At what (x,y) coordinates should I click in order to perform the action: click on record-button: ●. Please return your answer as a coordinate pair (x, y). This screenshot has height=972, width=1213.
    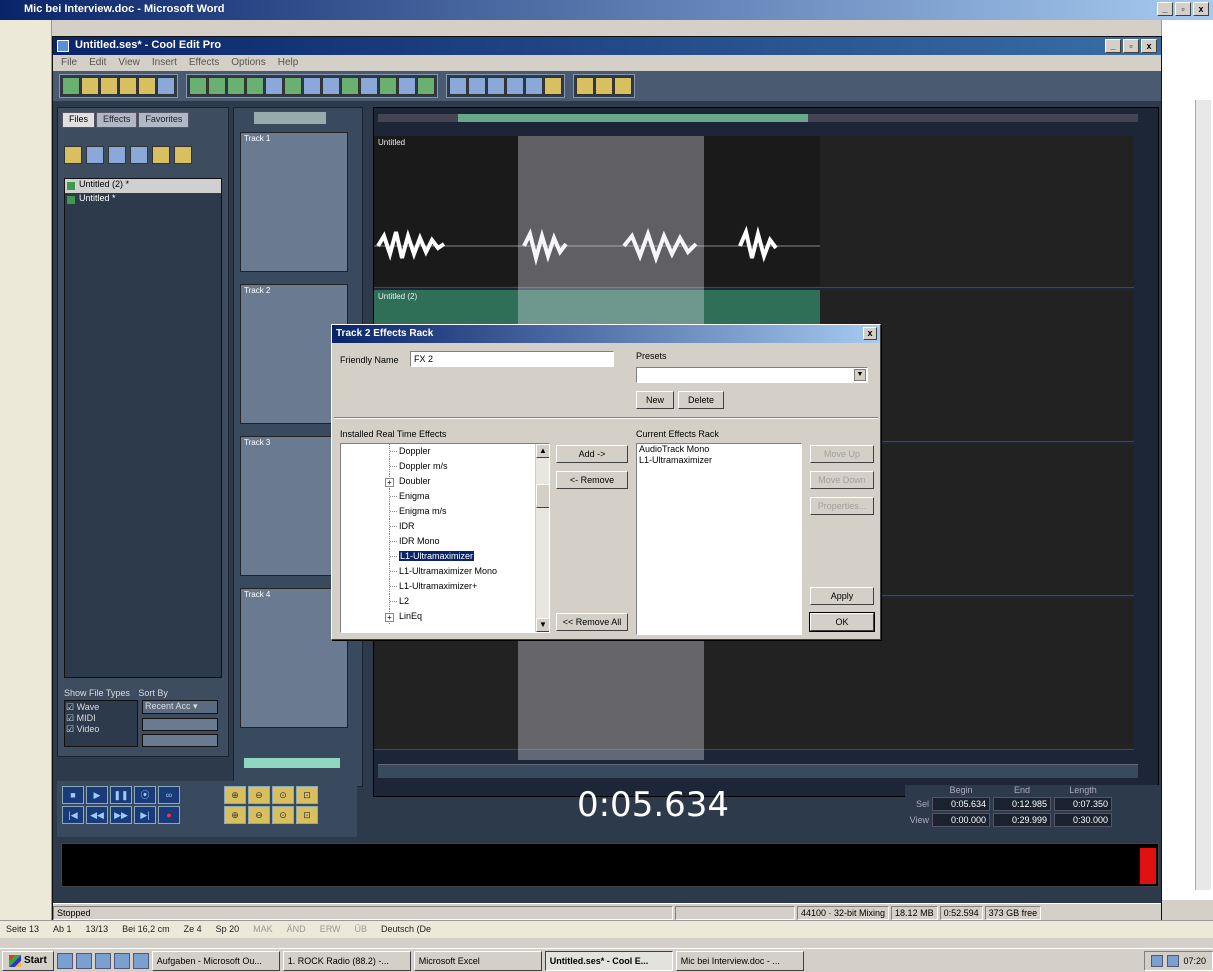
    Looking at the image, I should click on (169, 815).